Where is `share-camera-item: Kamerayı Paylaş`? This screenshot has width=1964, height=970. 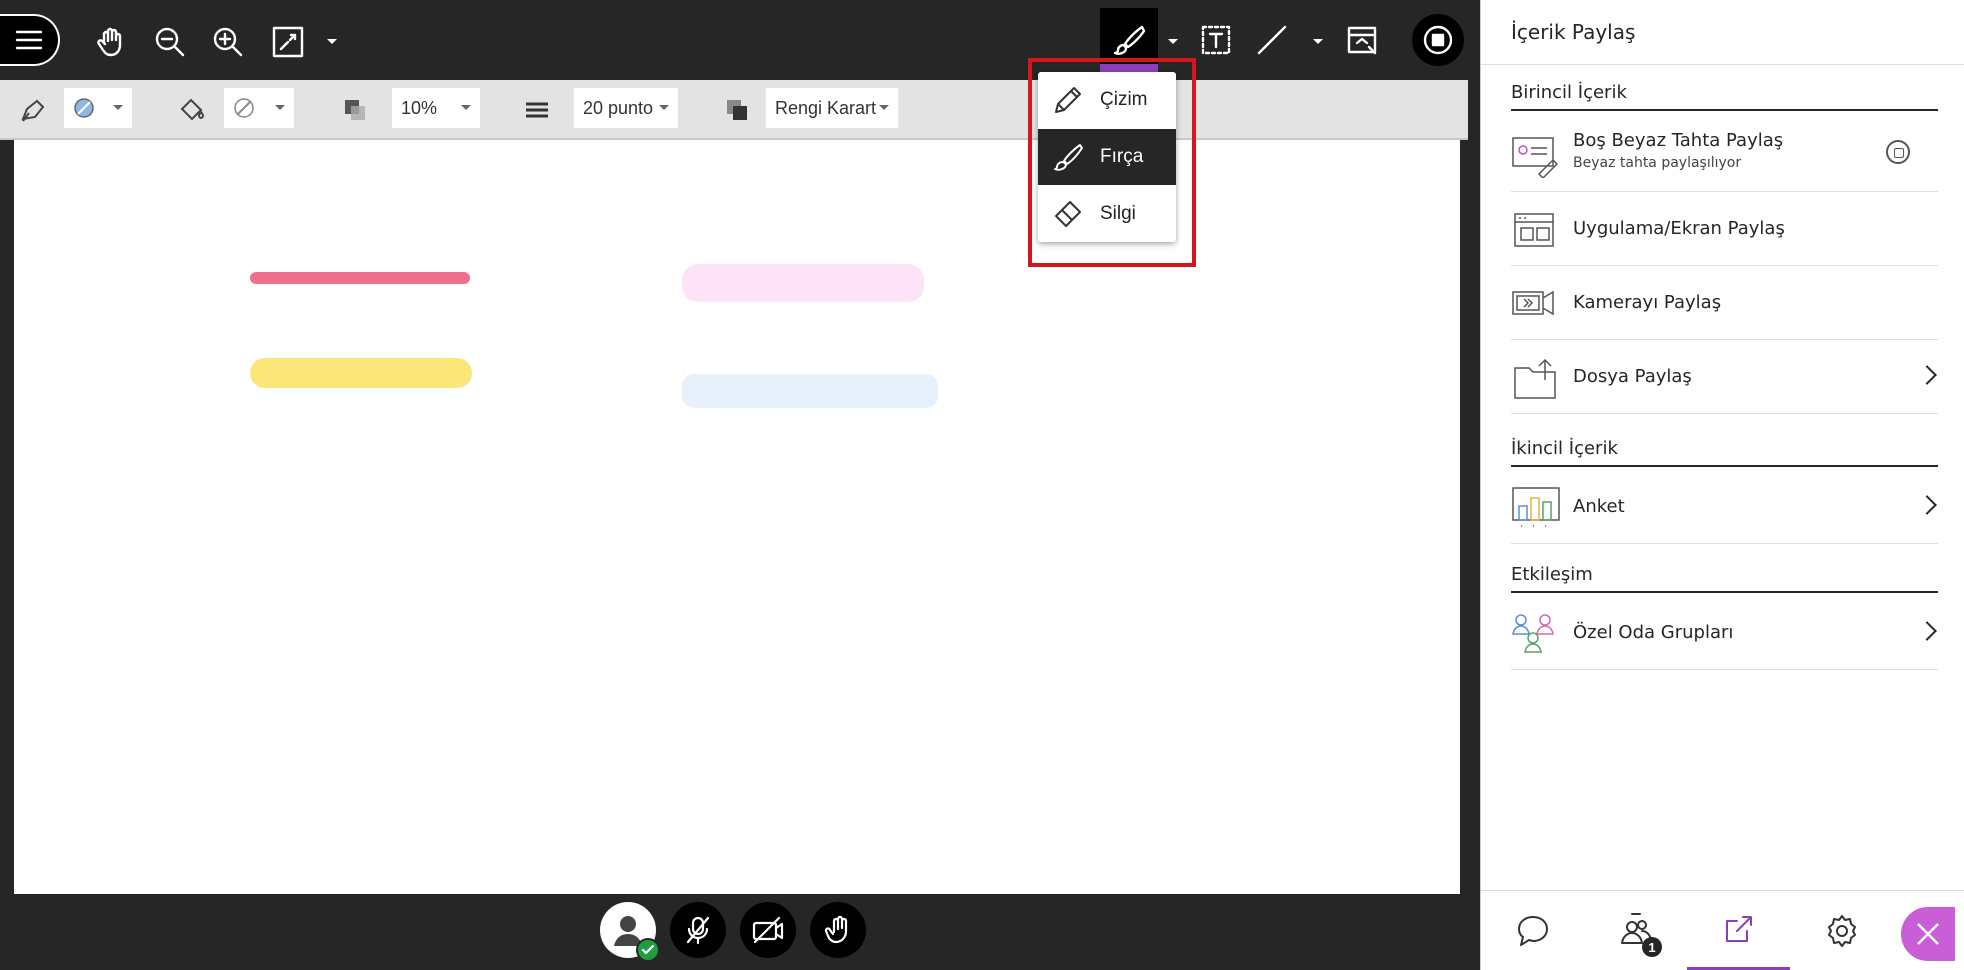 share-camera-item: Kamerayı Paylaş is located at coordinates (1724, 303).